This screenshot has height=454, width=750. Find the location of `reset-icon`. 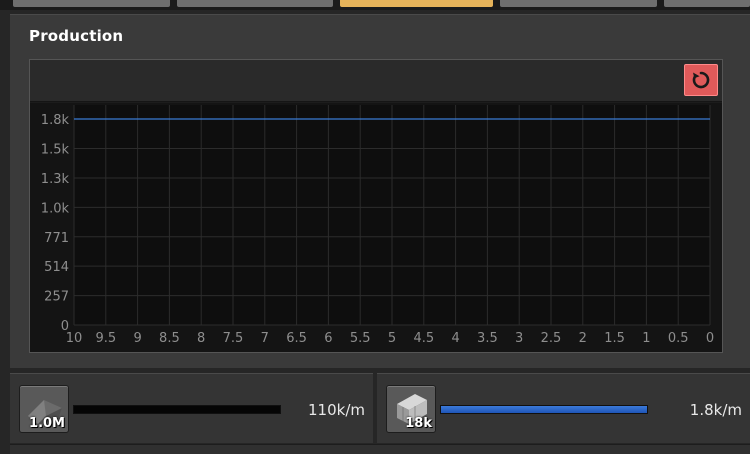

reset-icon is located at coordinates (701, 80).